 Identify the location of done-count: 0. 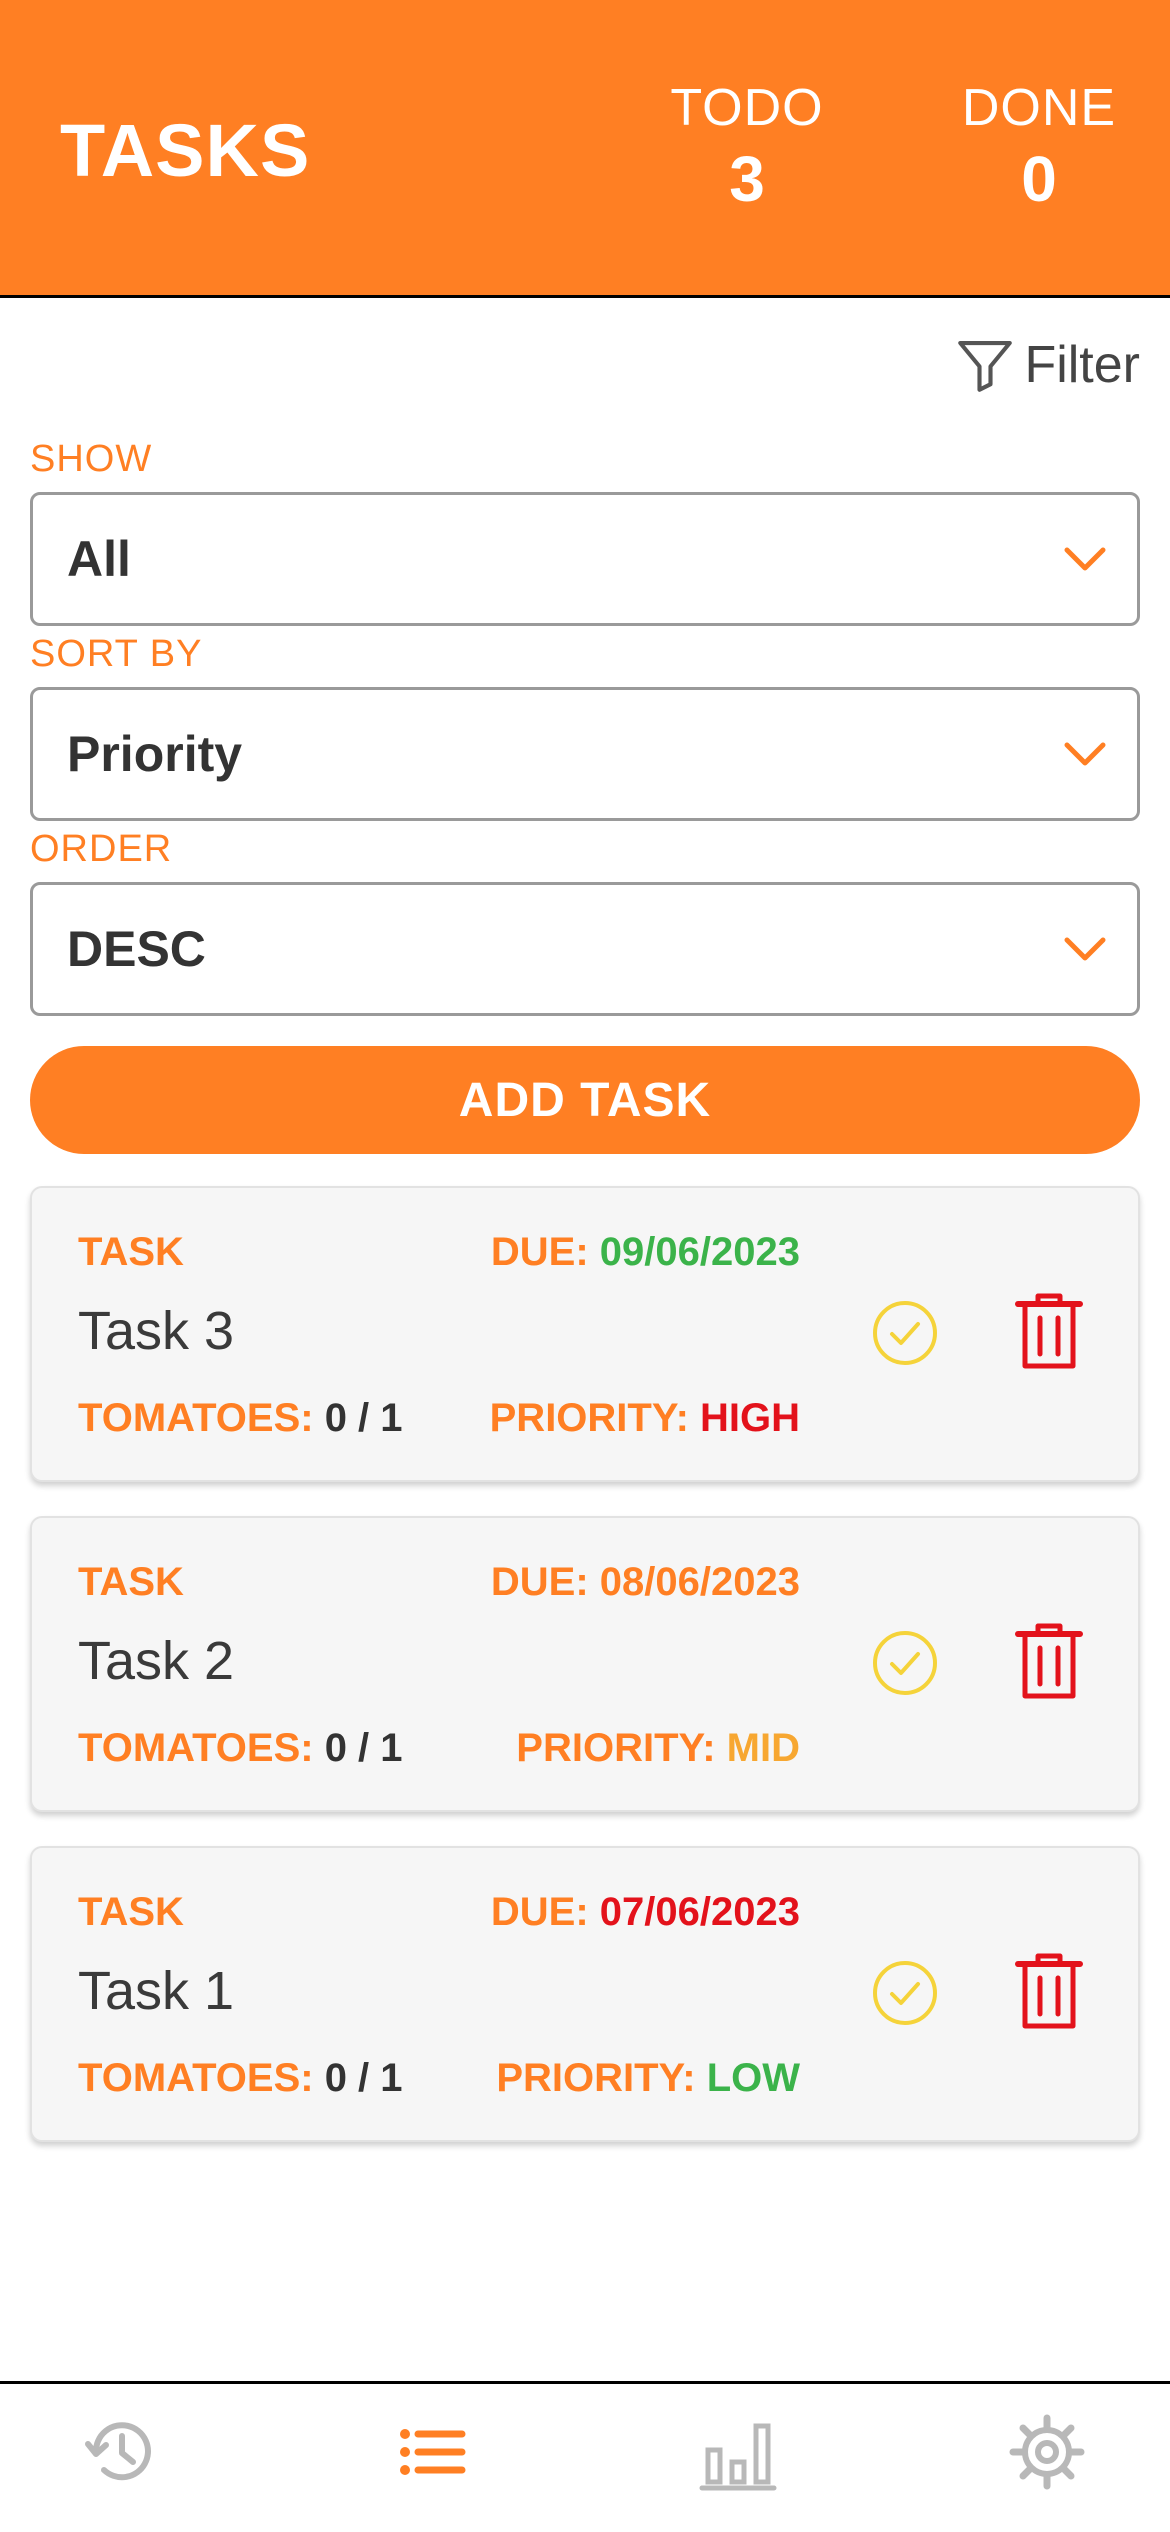
(1039, 179).